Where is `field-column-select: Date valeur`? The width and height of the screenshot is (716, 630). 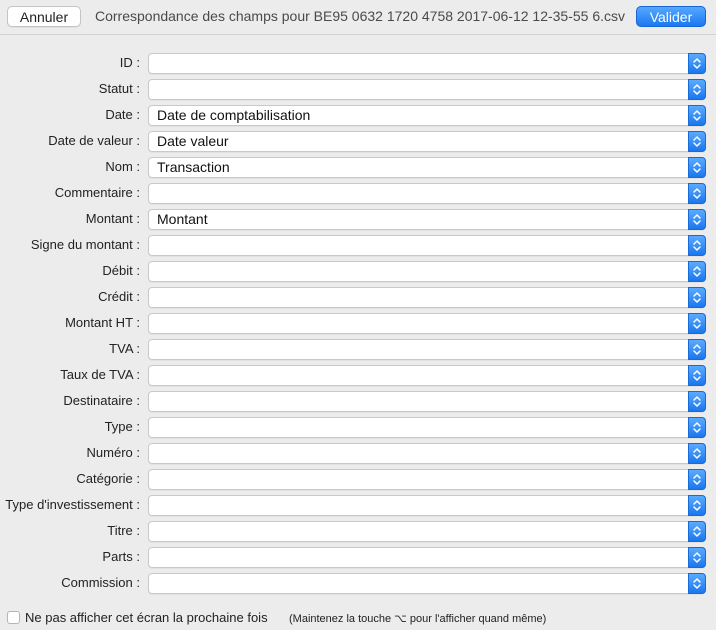 field-column-select: Date valeur is located at coordinates (427, 141).